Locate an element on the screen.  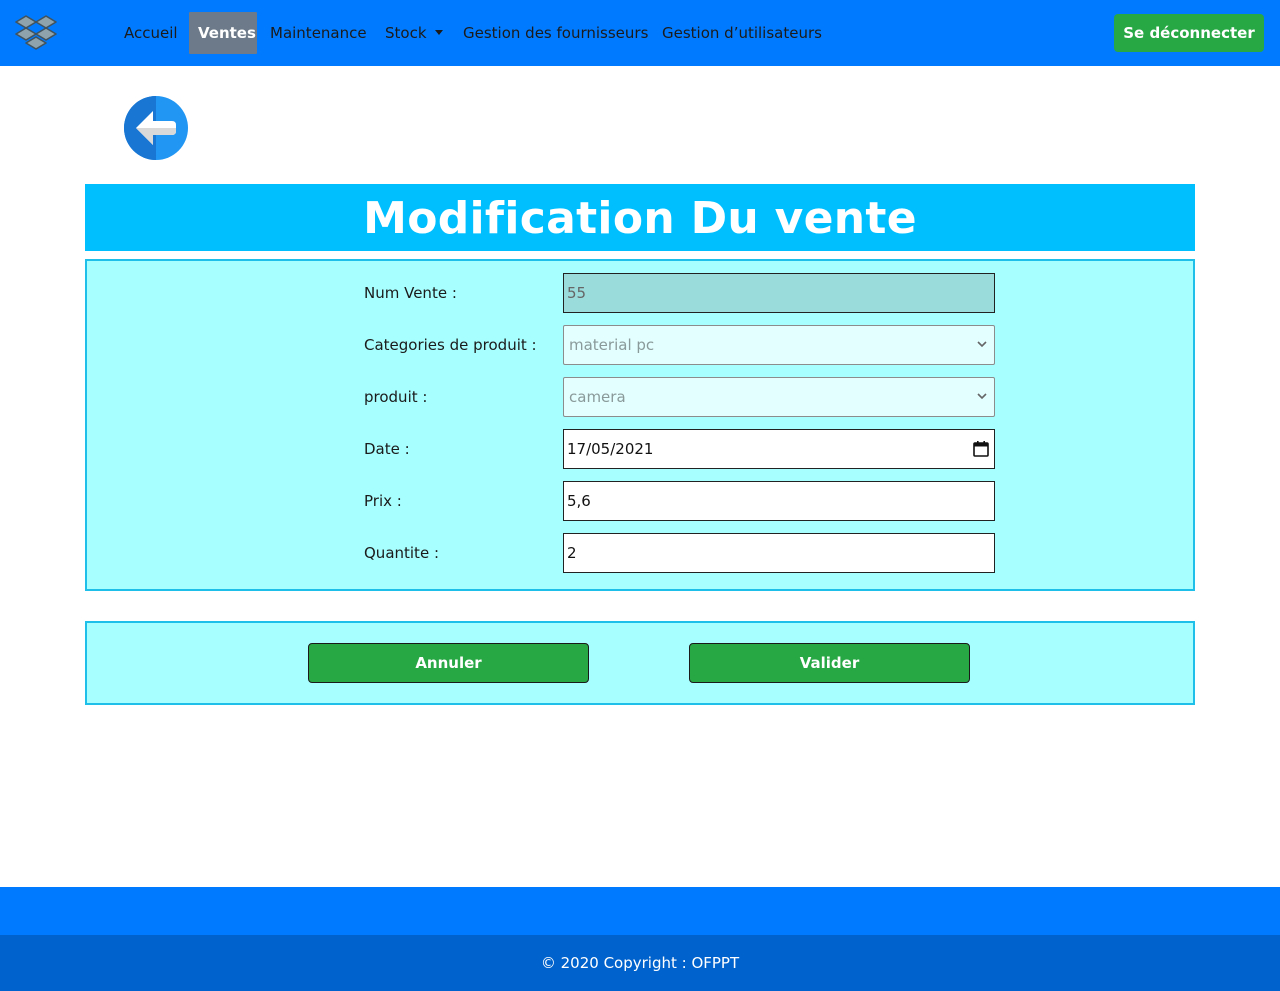
footer-copyright: © 2020 Copyright : OFPPT is located at coordinates (640, 963).